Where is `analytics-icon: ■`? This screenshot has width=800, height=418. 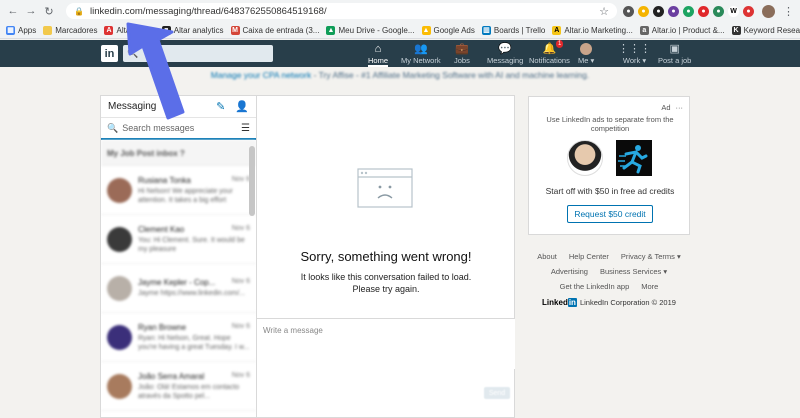
analytics-icon: ■ is located at coordinates (166, 30).